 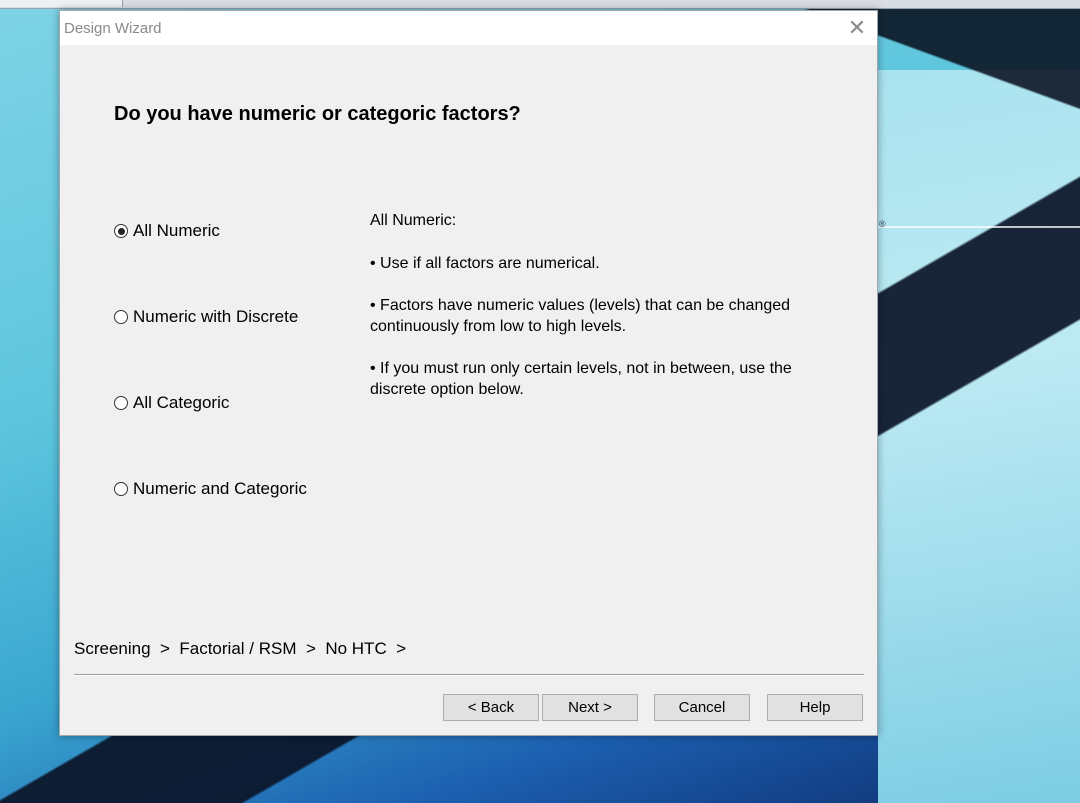 I want to click on radio-all-numeric: All Numeric, so click(x=167, y=231).